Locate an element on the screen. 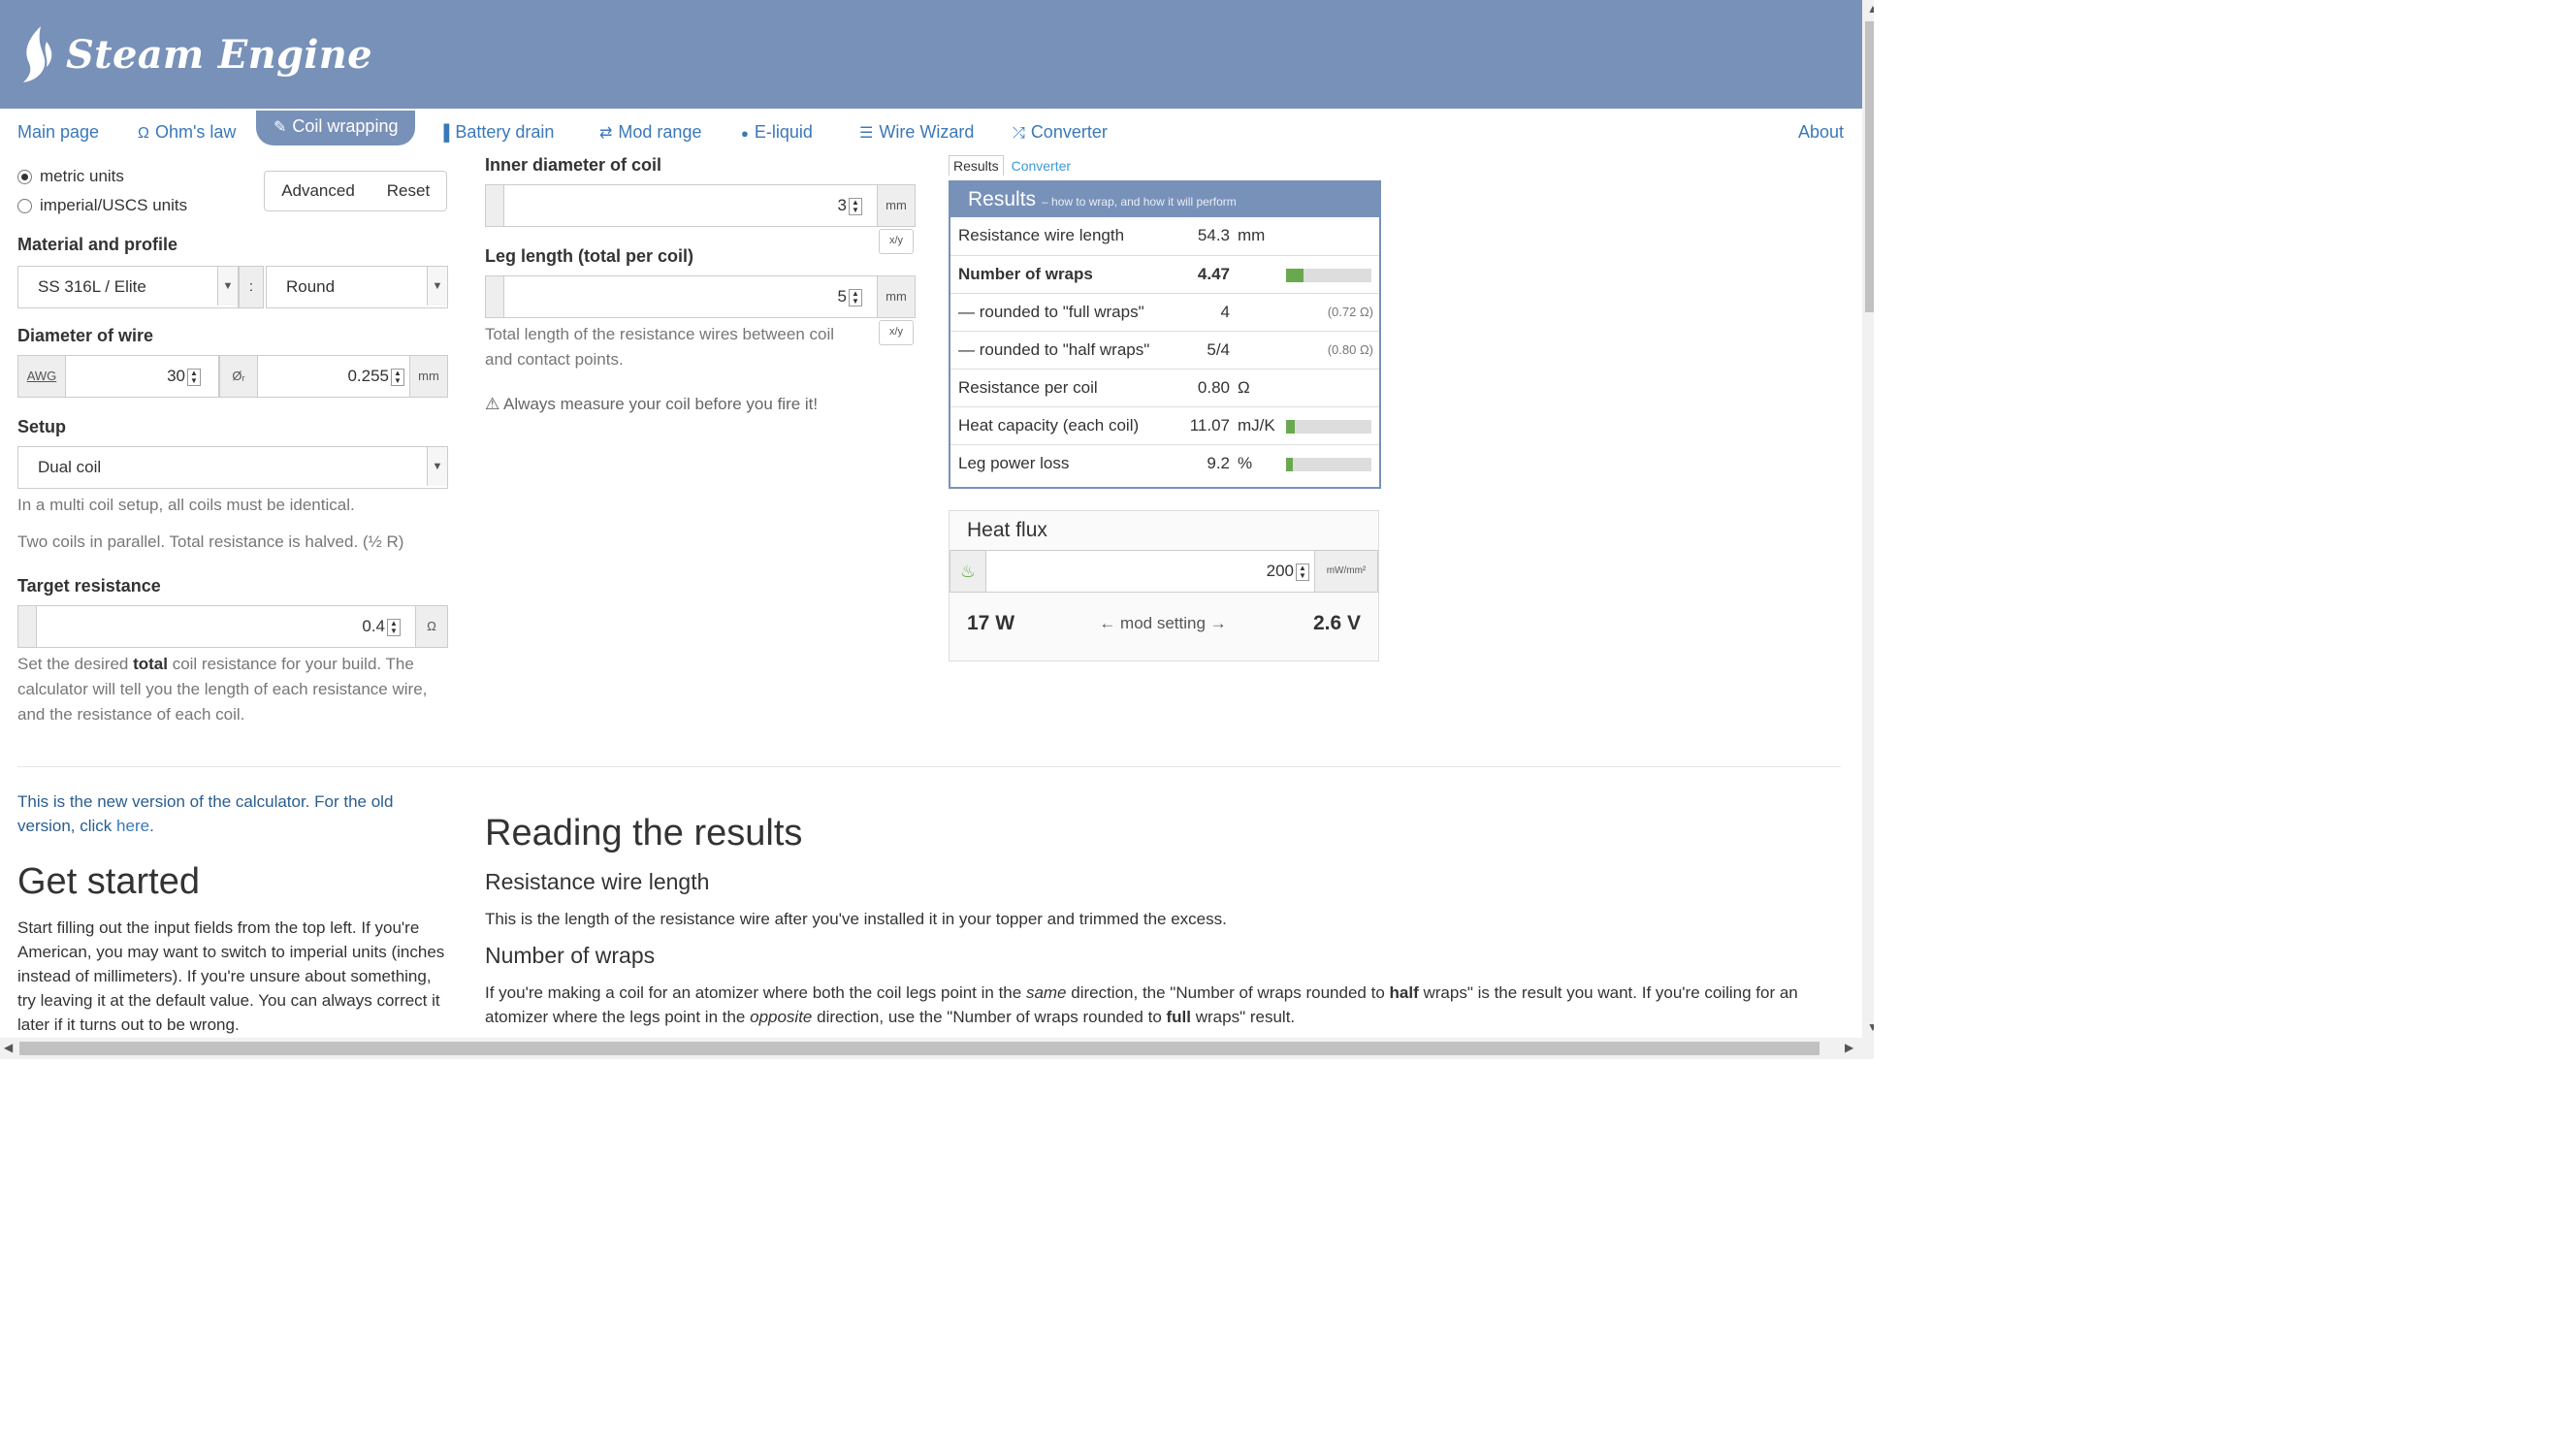 The width and height of the screenshot is (2576, 1449). droplet-icon: ● is located at coordinates (745, 133).